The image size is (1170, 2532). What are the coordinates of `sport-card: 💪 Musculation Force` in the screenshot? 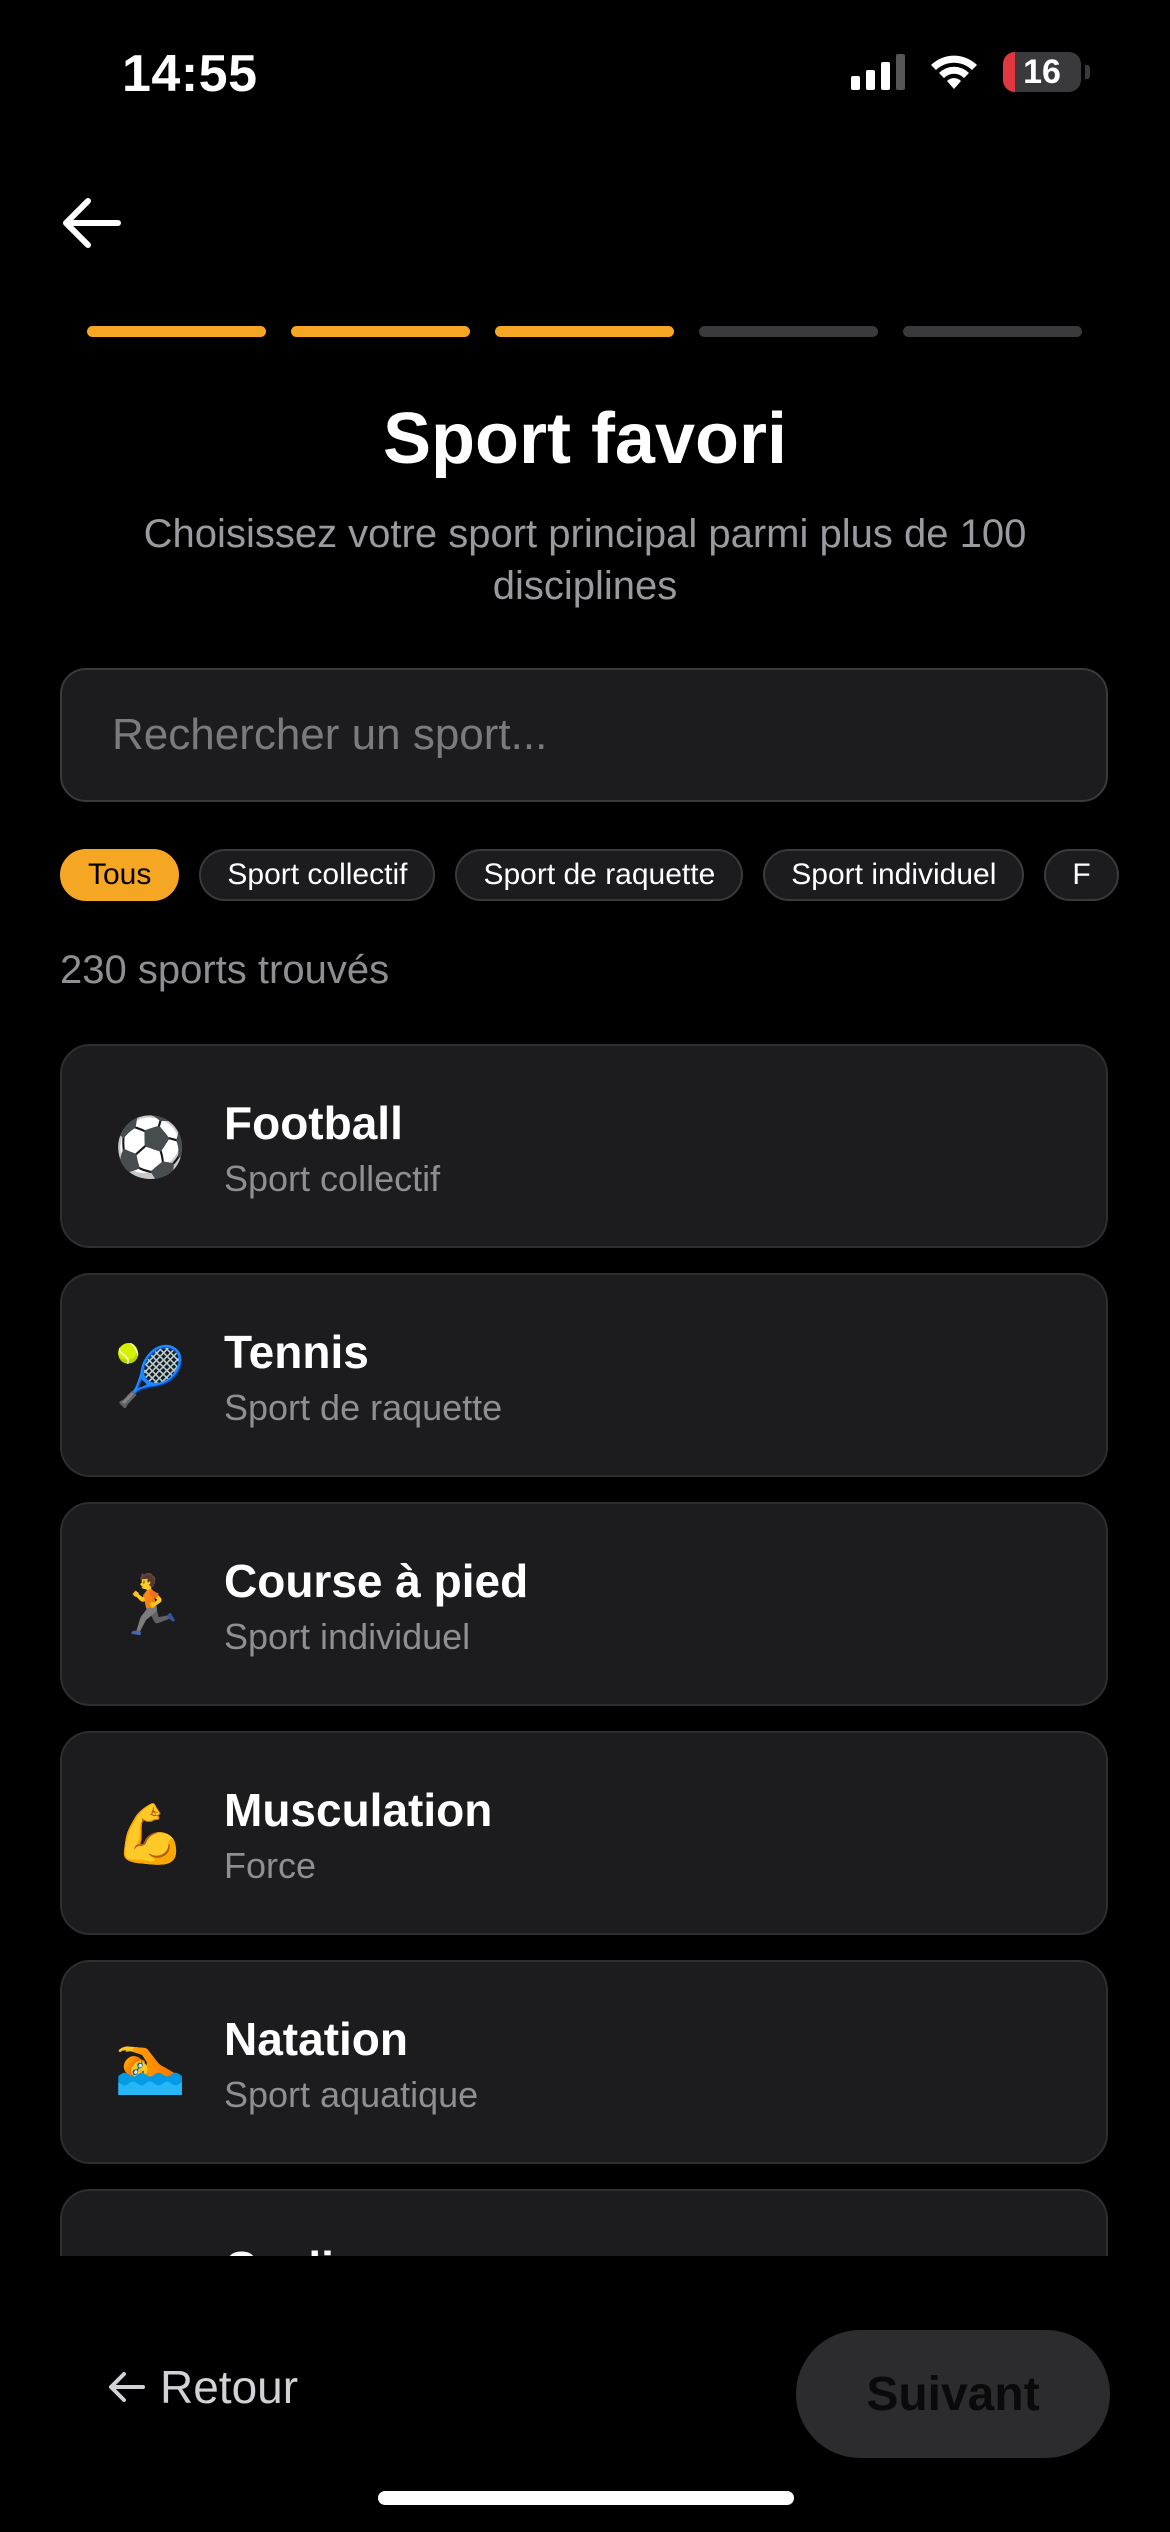 It's located at (584, 1833).